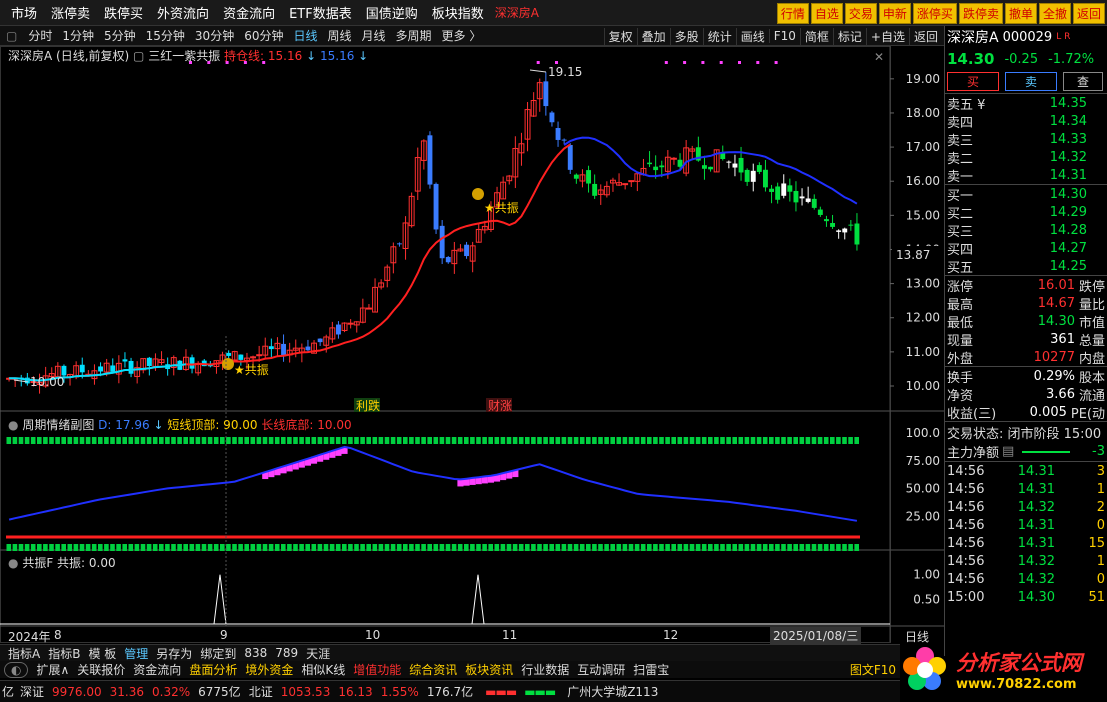 This screenshot has width=1107, height=702. Describe the element at coordinates (165, 35) in the screenshot. I see `period-15min: 15分钟` at that location.